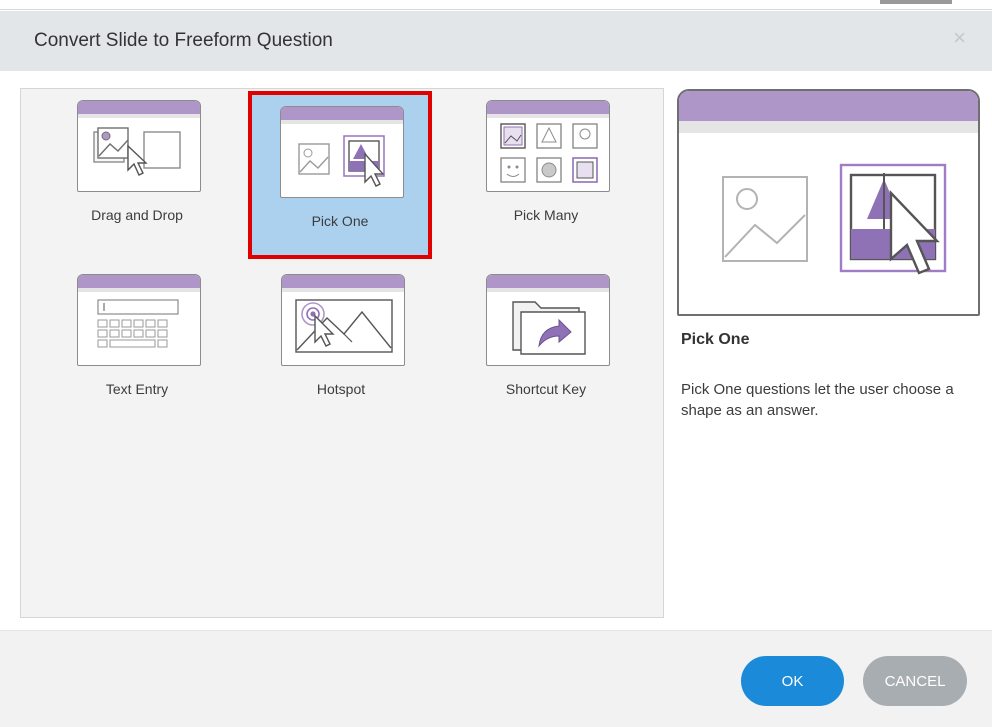  Describe the element at coordinates (828, 202) in the screenshot. I see `preview-image` at that location.